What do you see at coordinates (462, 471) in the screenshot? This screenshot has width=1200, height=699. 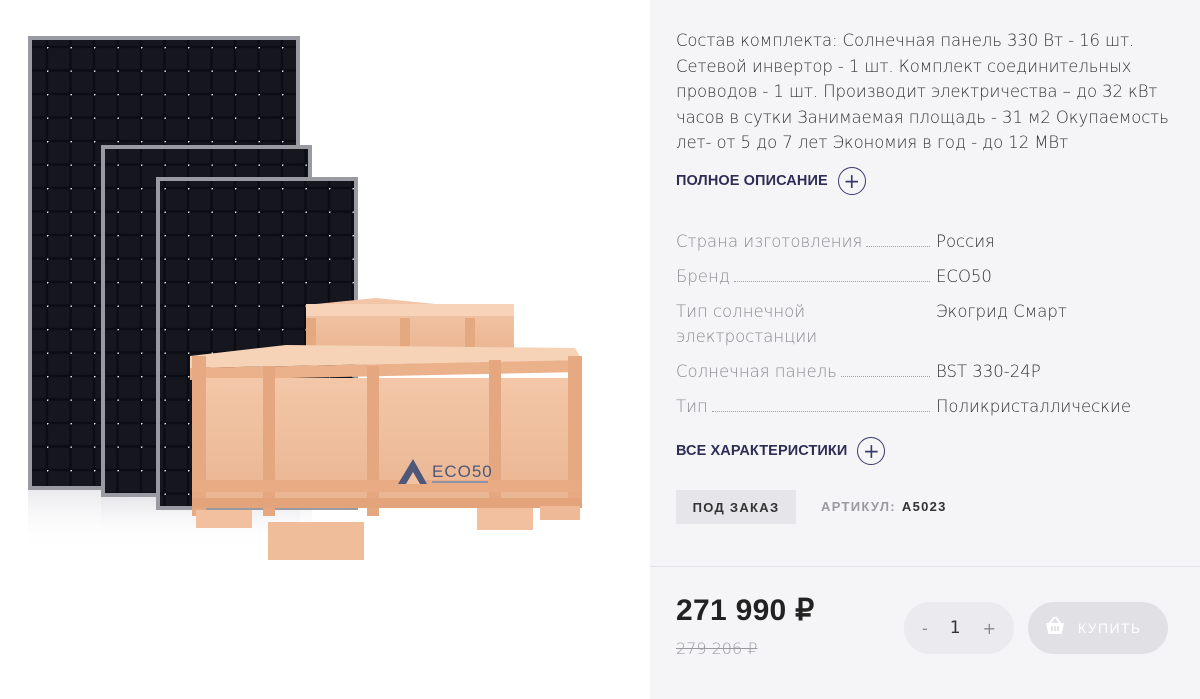 I see `crate-logo-text: ECO50` at bounding box center [462, 471].